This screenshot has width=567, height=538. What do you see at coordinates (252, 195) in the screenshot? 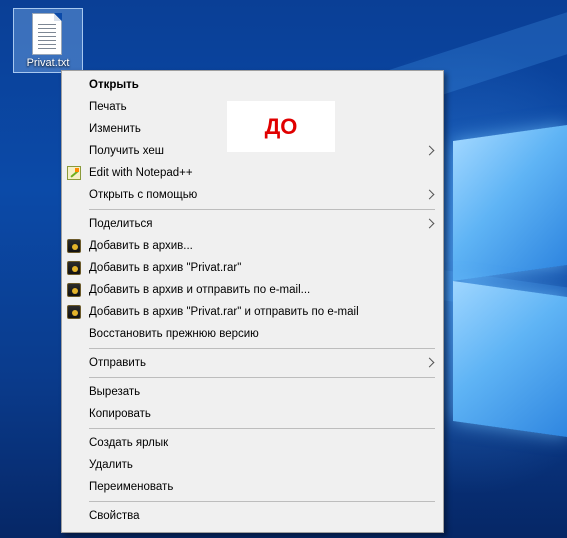
I see `menu-item: Открыть с помощью` at bounding box center [252, 195].